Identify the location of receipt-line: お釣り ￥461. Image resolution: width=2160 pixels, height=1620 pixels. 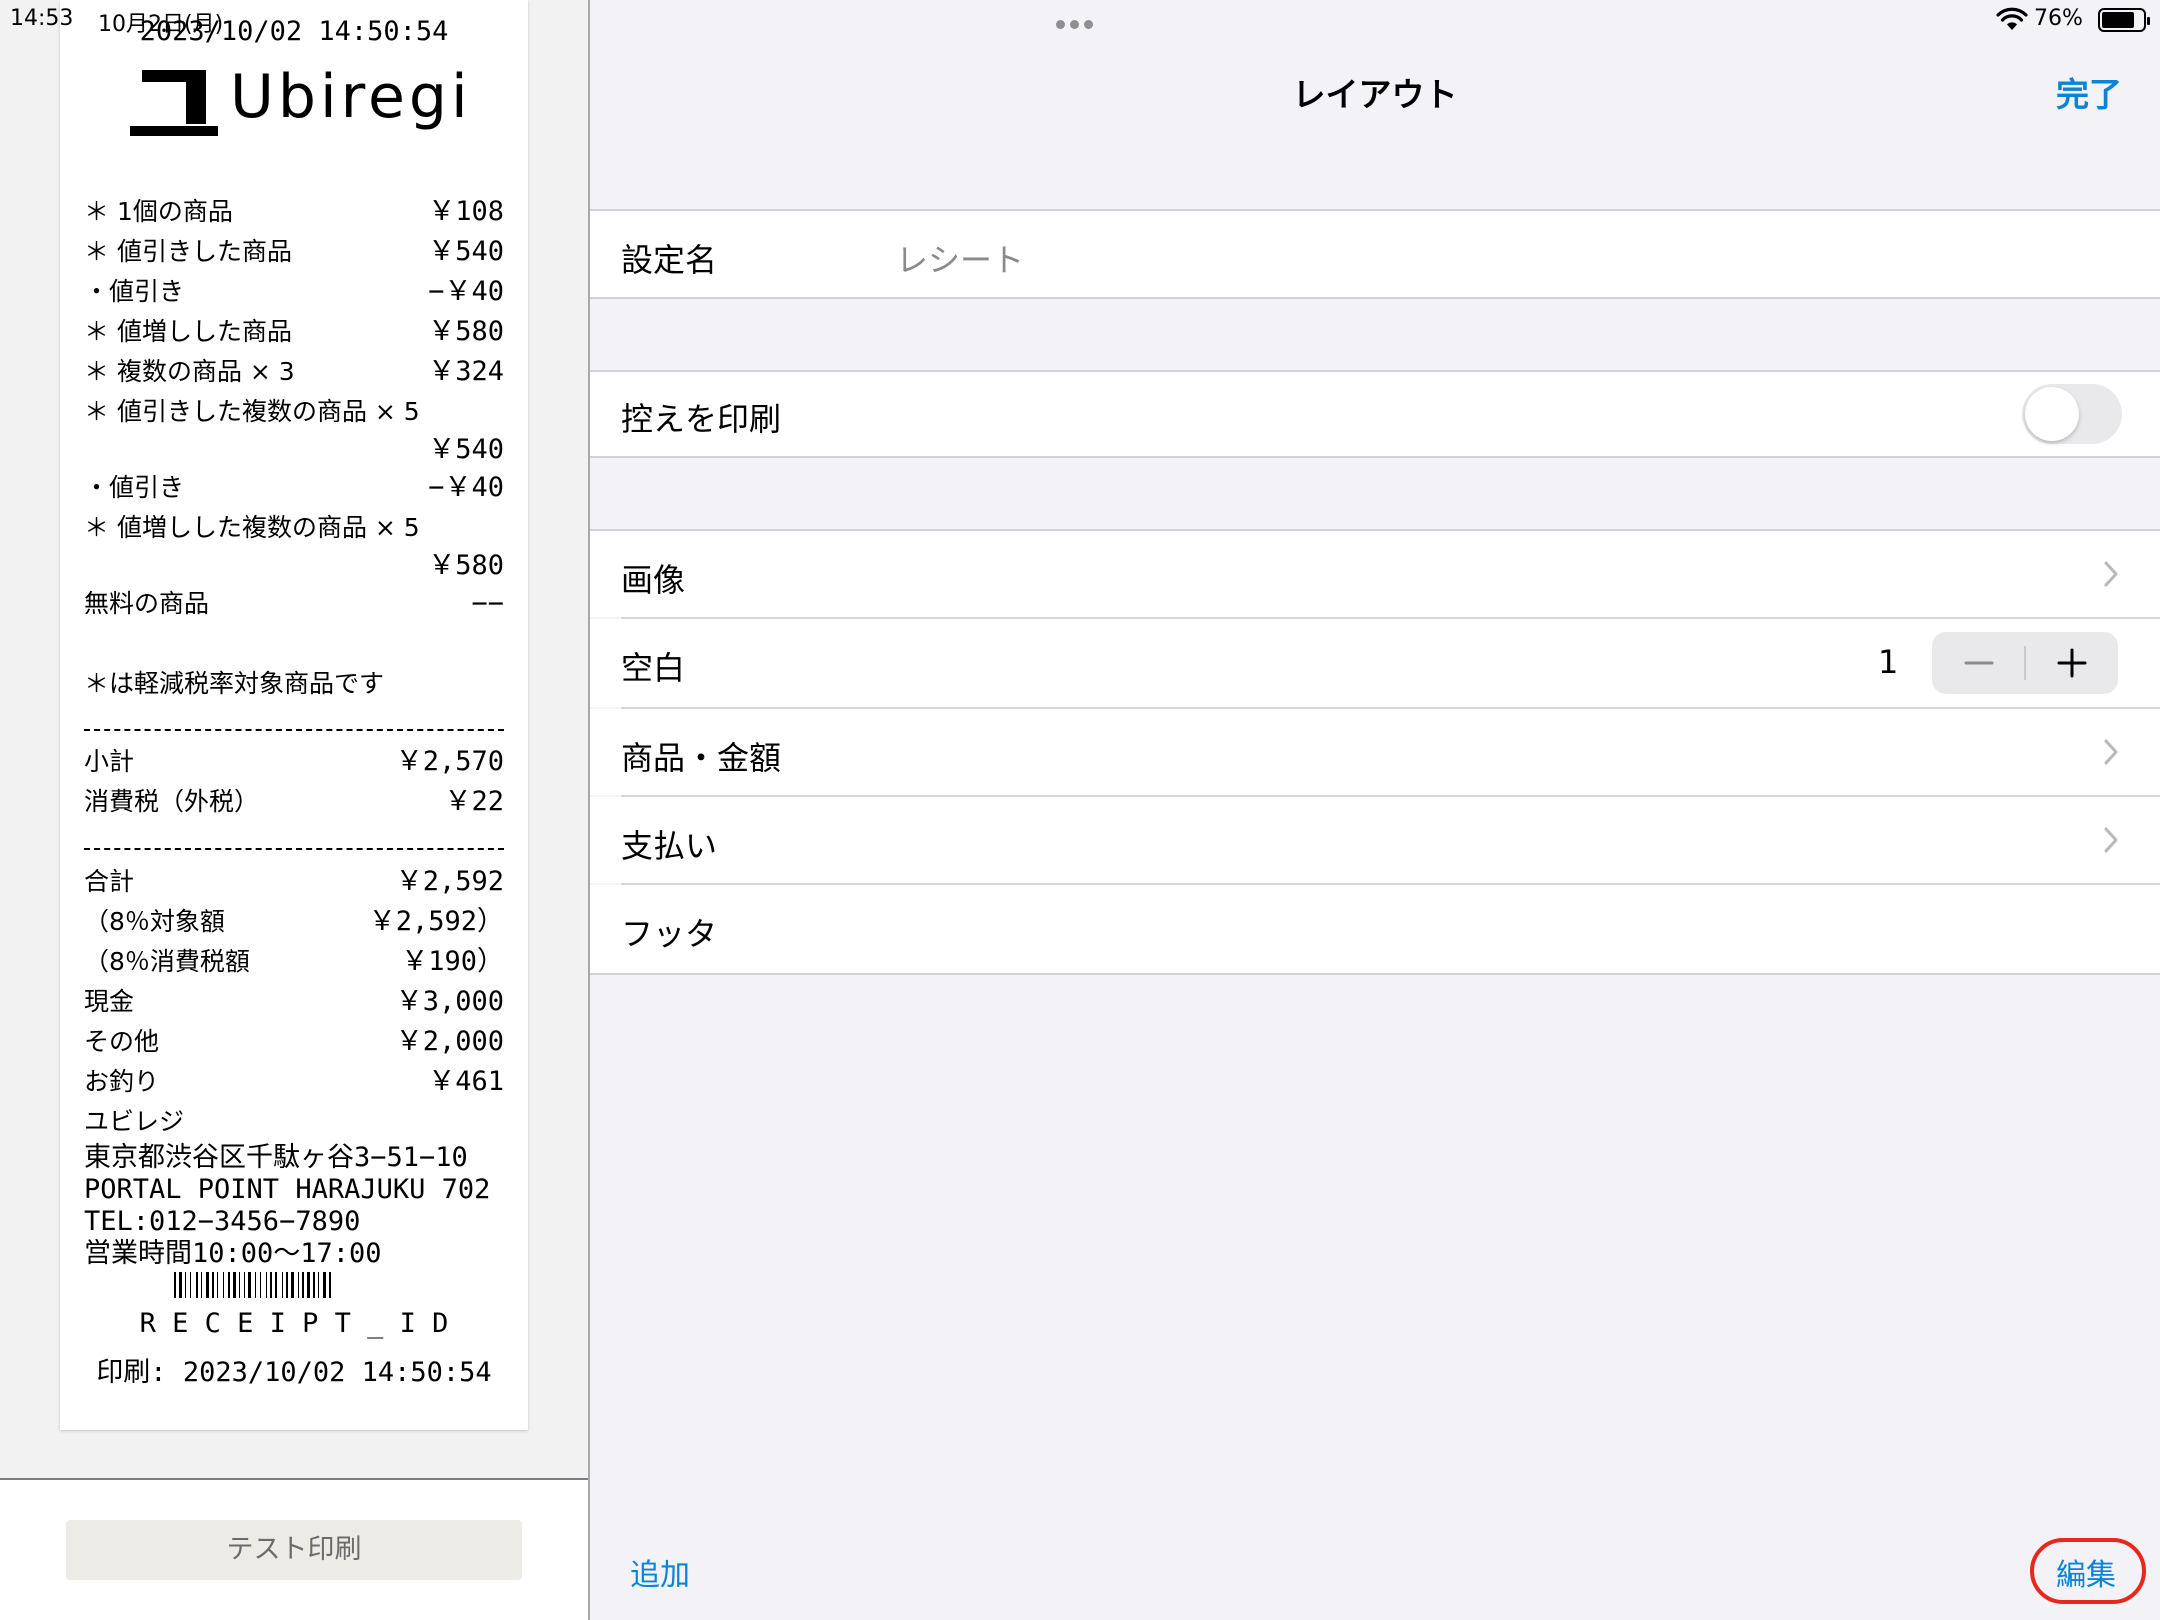
(294, 1081).